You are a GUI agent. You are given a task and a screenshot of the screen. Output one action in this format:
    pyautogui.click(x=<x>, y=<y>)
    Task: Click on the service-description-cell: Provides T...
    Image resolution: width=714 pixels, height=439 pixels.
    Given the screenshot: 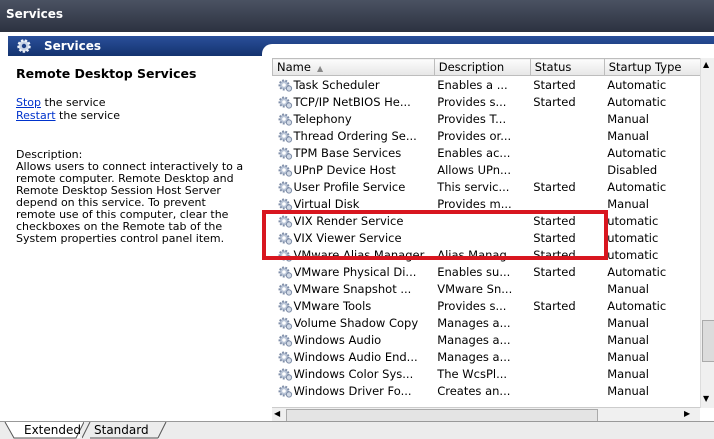 What is the action you would take?
    pyautogui.click(x=472, y=118)
    